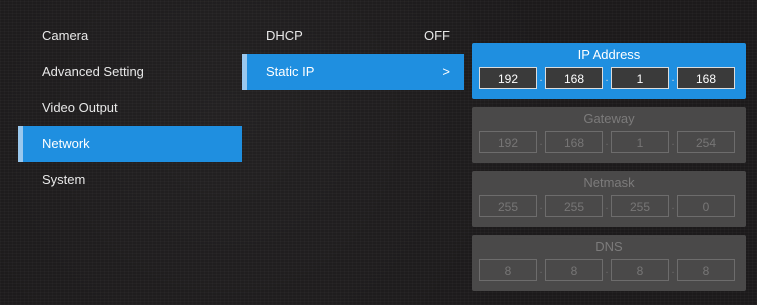 The image size is (757, 305). I want to click on dns-octet-3: 8, so click(640, 270).